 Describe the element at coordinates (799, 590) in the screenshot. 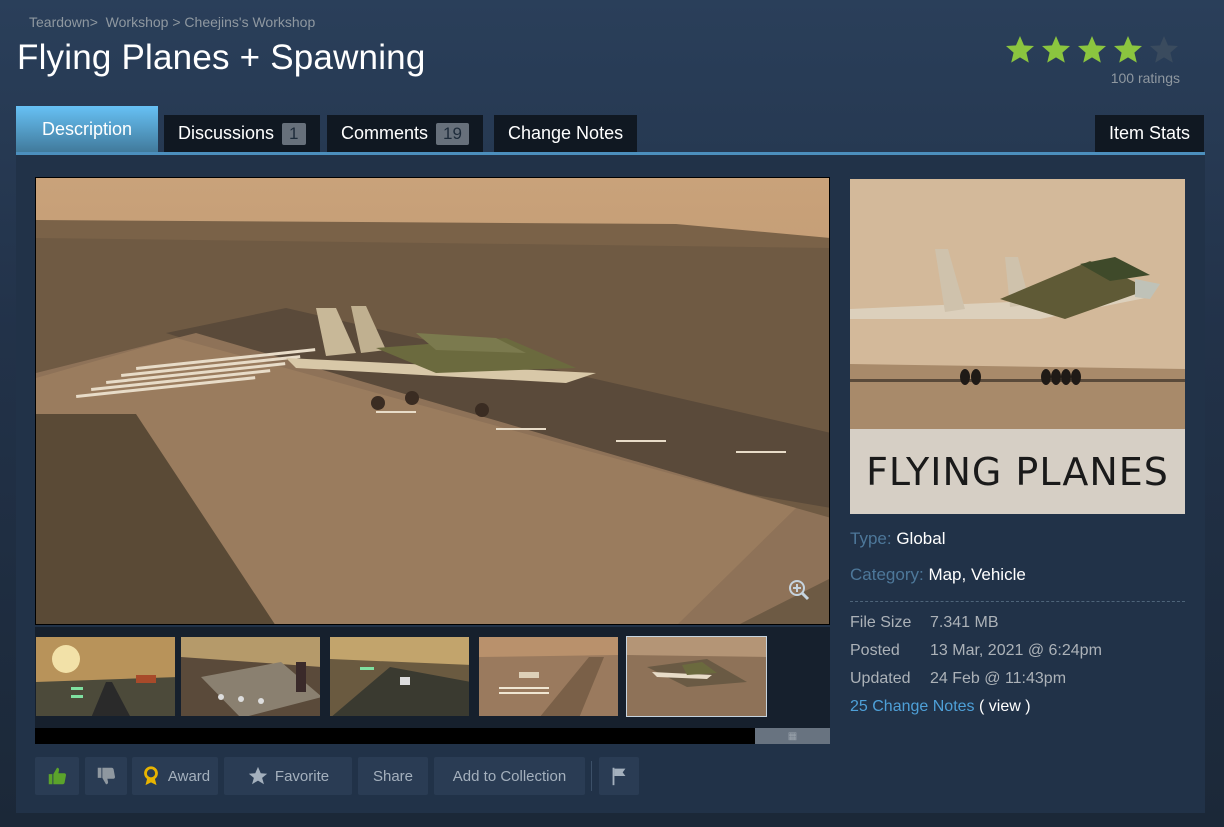

I see `zoom-icon` at that location.